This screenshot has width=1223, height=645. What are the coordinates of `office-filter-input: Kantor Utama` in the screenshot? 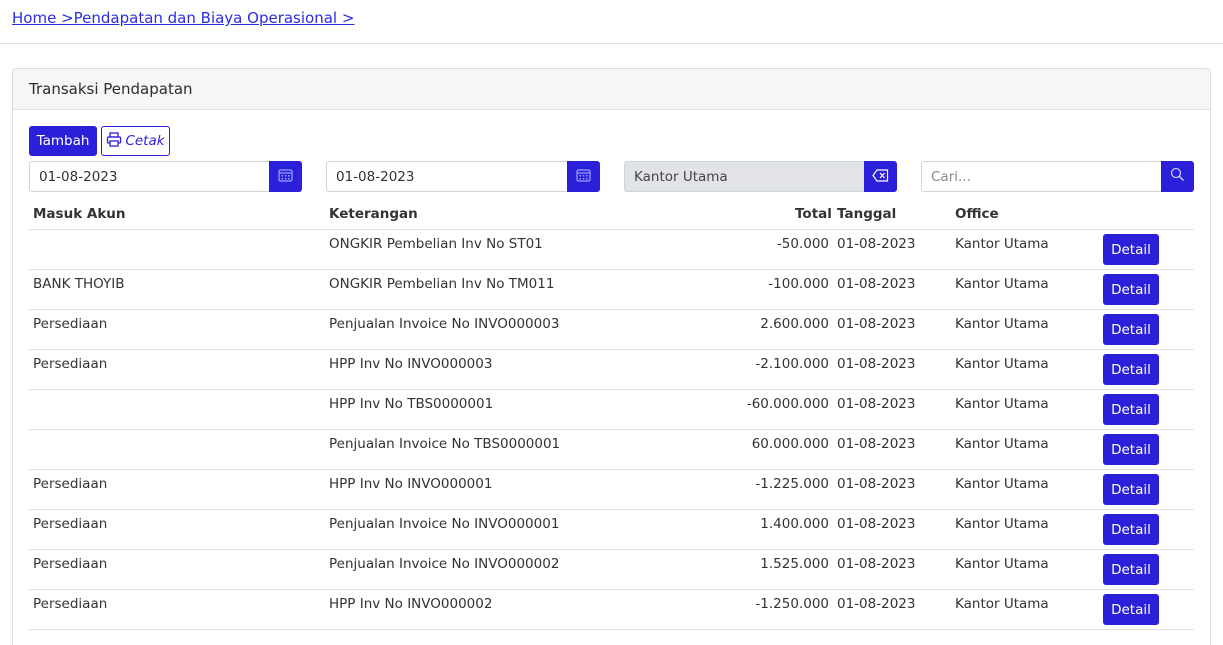 It's located at (744, 176).